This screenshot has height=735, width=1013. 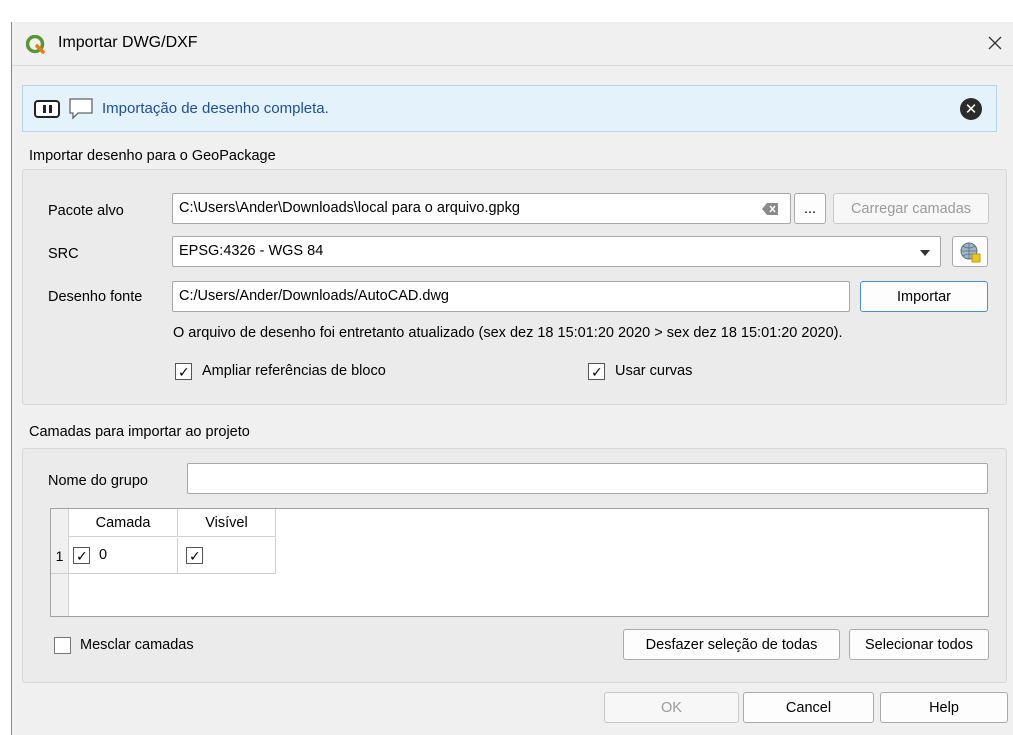 What do you see at coordinates (512, 44) in the screenshot?
I see `title-bar: Importar DWG/DXF` at bounding box center [512, 44].